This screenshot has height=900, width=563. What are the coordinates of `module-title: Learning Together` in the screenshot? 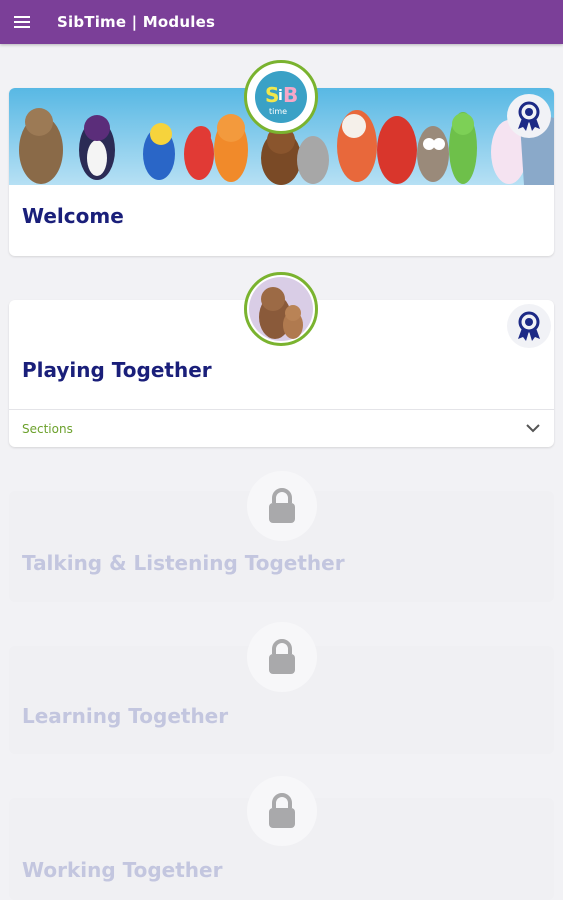 It's located at (125, 716).